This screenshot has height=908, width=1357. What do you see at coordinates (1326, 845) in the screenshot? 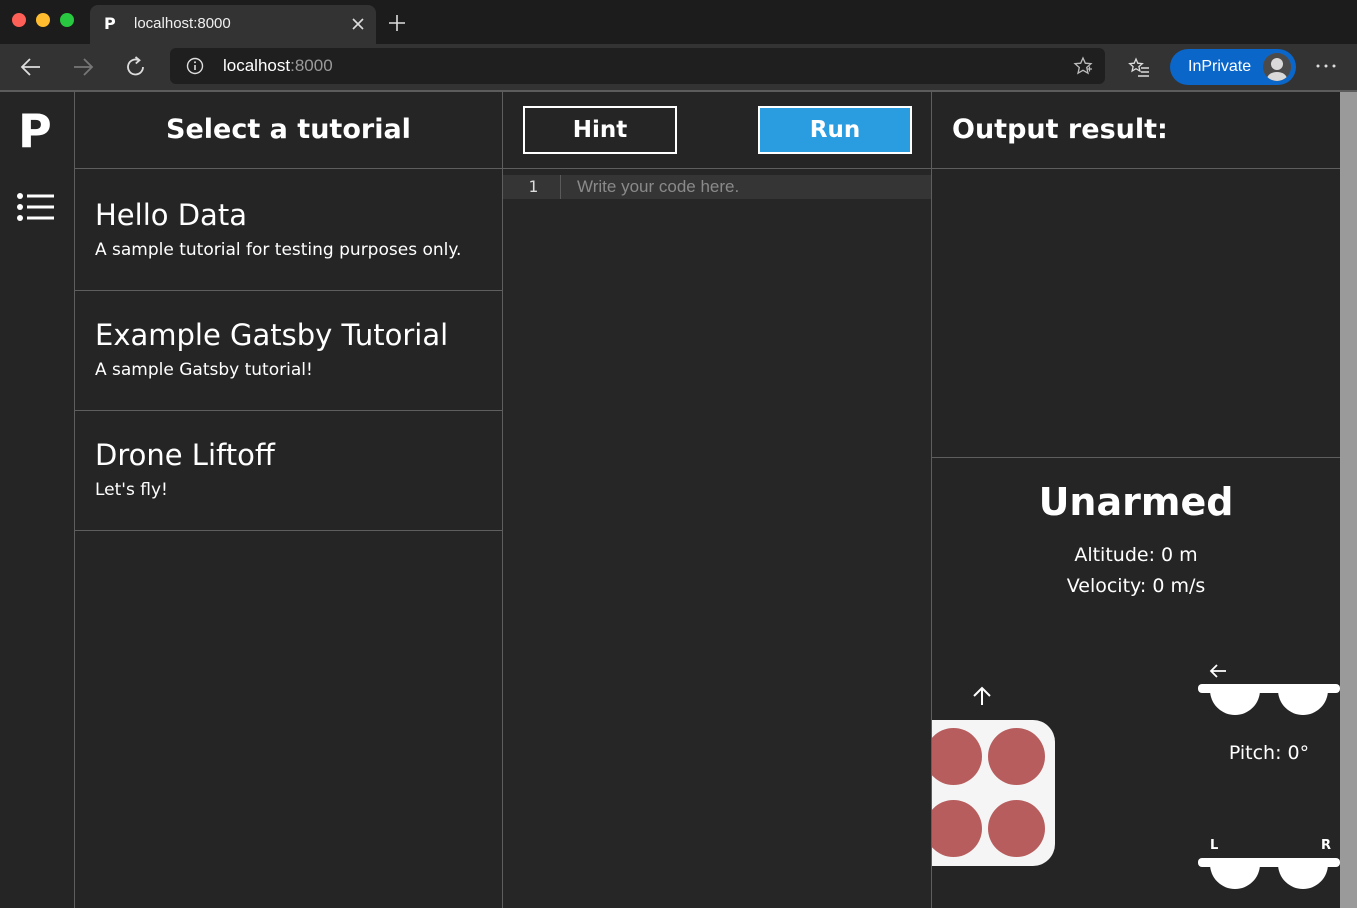
I see `roll-right-label: R` at bounding box center [1326, 845].